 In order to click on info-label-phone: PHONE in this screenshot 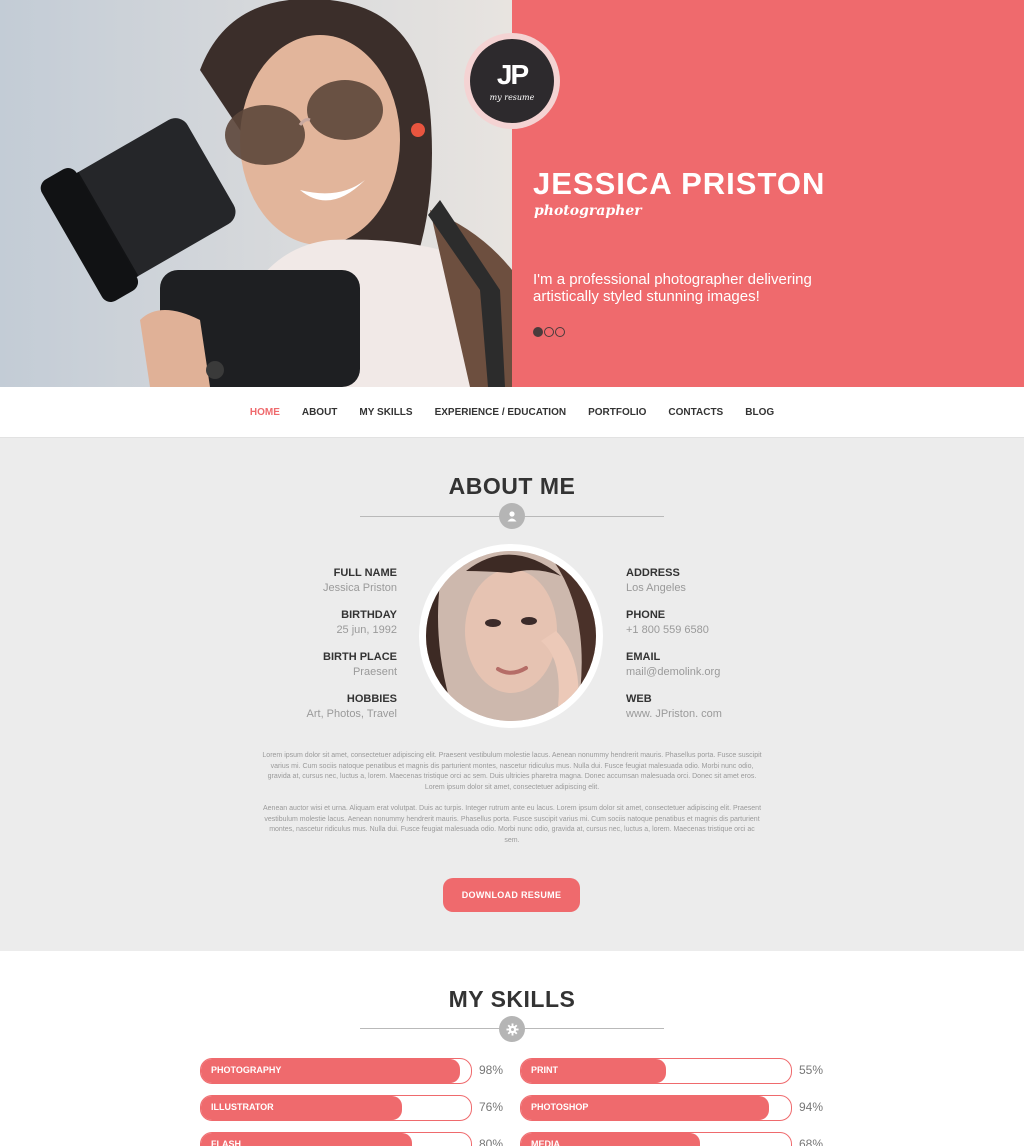, I will do `click(646, 615)`.